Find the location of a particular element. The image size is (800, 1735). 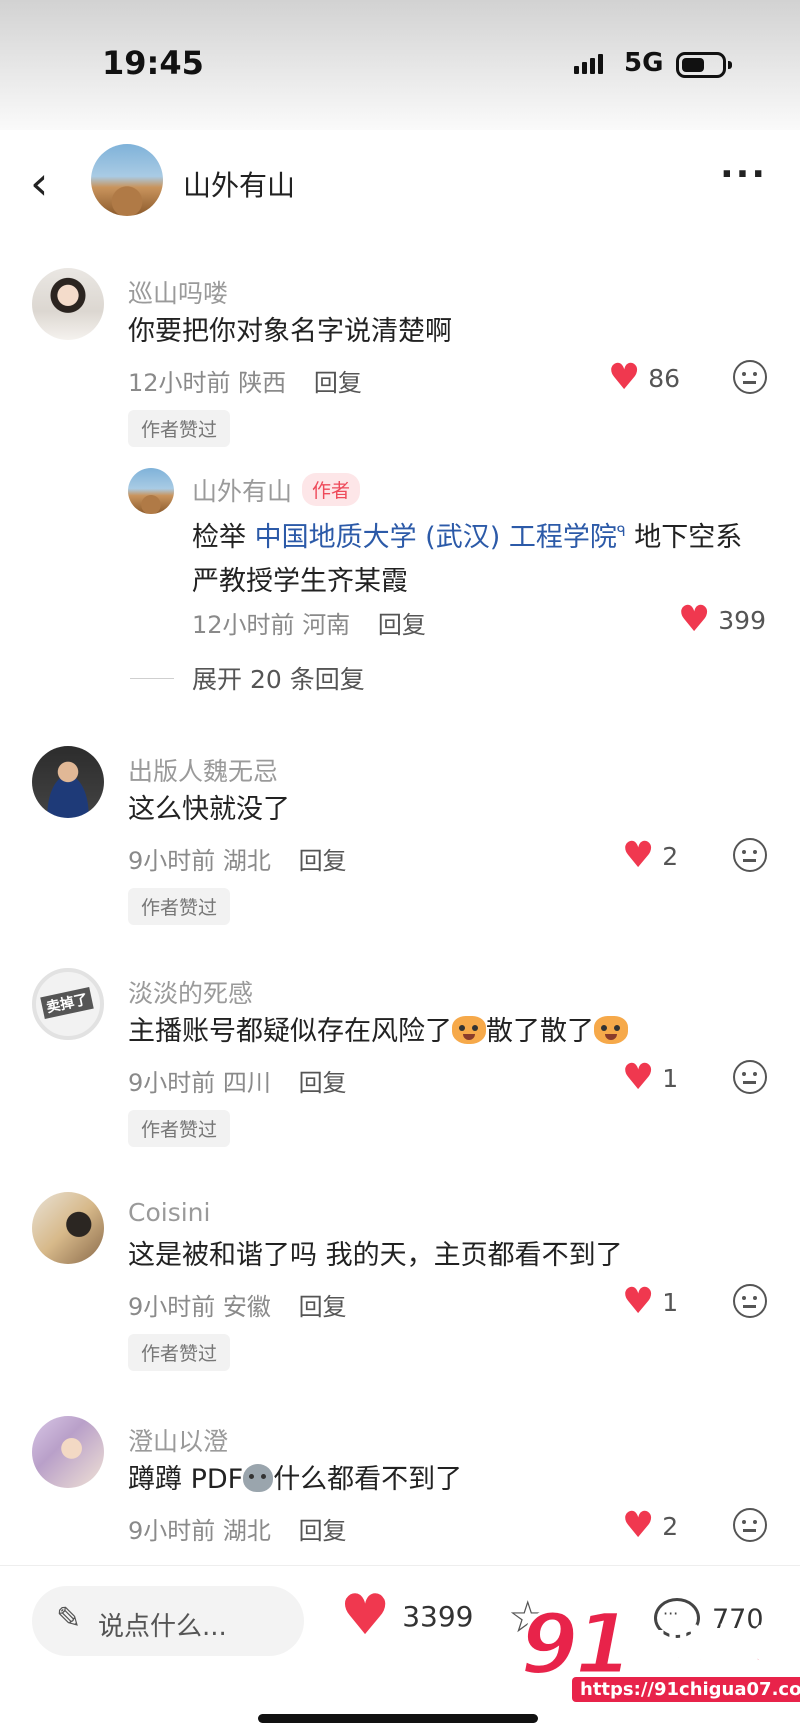

reply-username: 山外有山 is located at coordinates (242, 491).